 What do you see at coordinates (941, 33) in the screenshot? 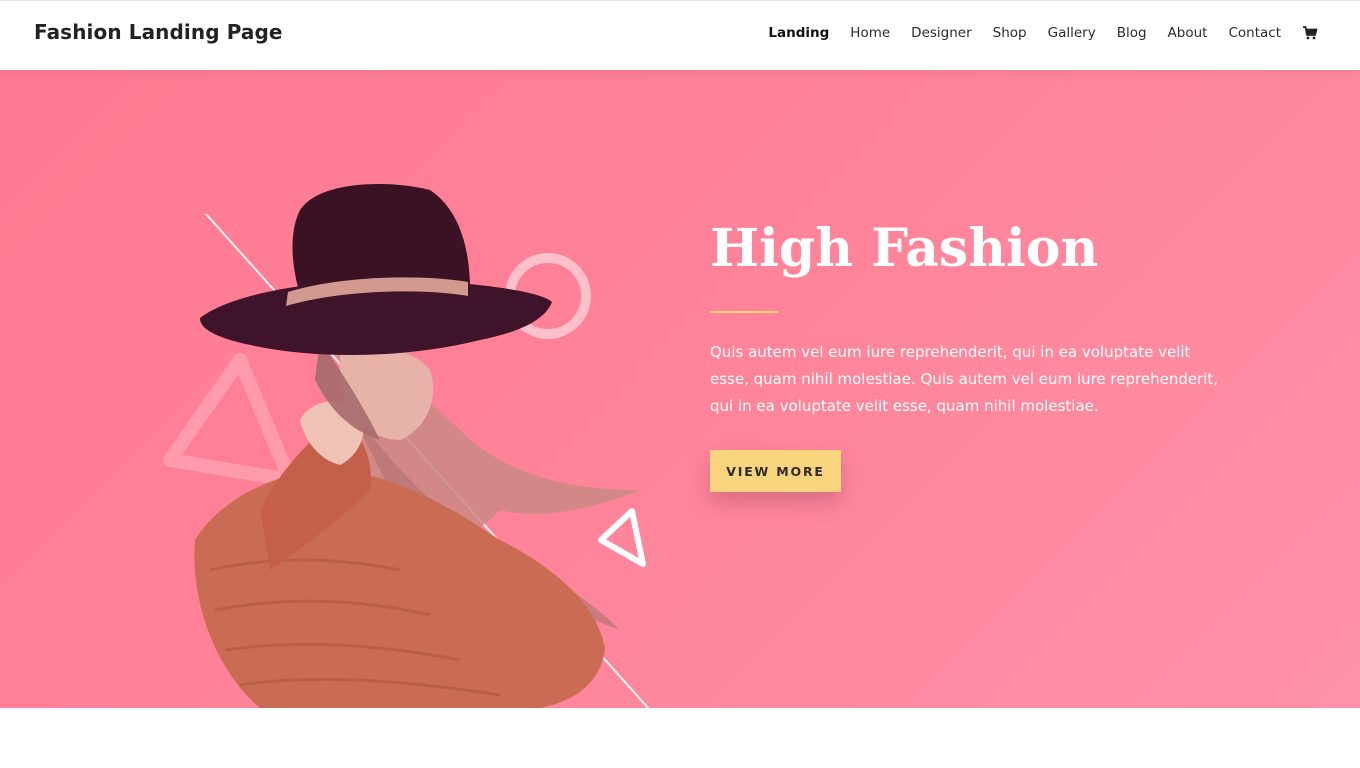
I see `nav-item-designer: Designer` at bounding box center [941, 33].